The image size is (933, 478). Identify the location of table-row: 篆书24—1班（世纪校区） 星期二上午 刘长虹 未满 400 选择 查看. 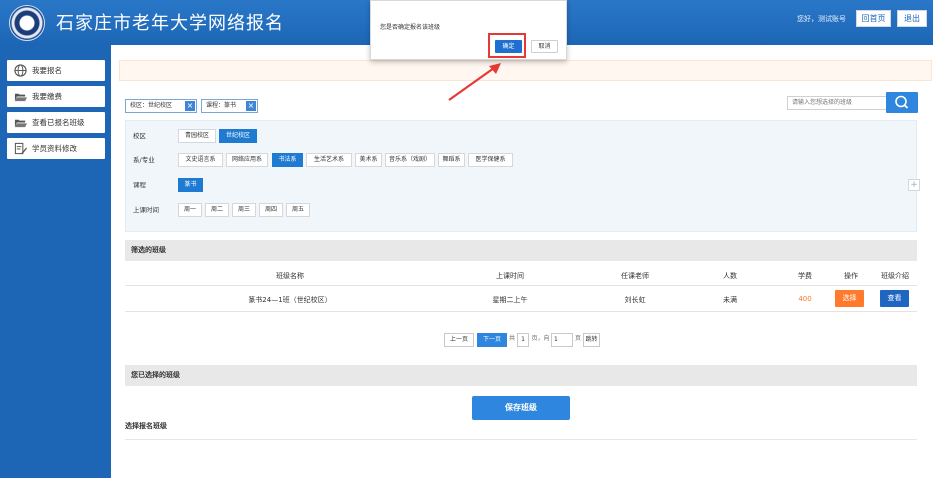
(521, 299).